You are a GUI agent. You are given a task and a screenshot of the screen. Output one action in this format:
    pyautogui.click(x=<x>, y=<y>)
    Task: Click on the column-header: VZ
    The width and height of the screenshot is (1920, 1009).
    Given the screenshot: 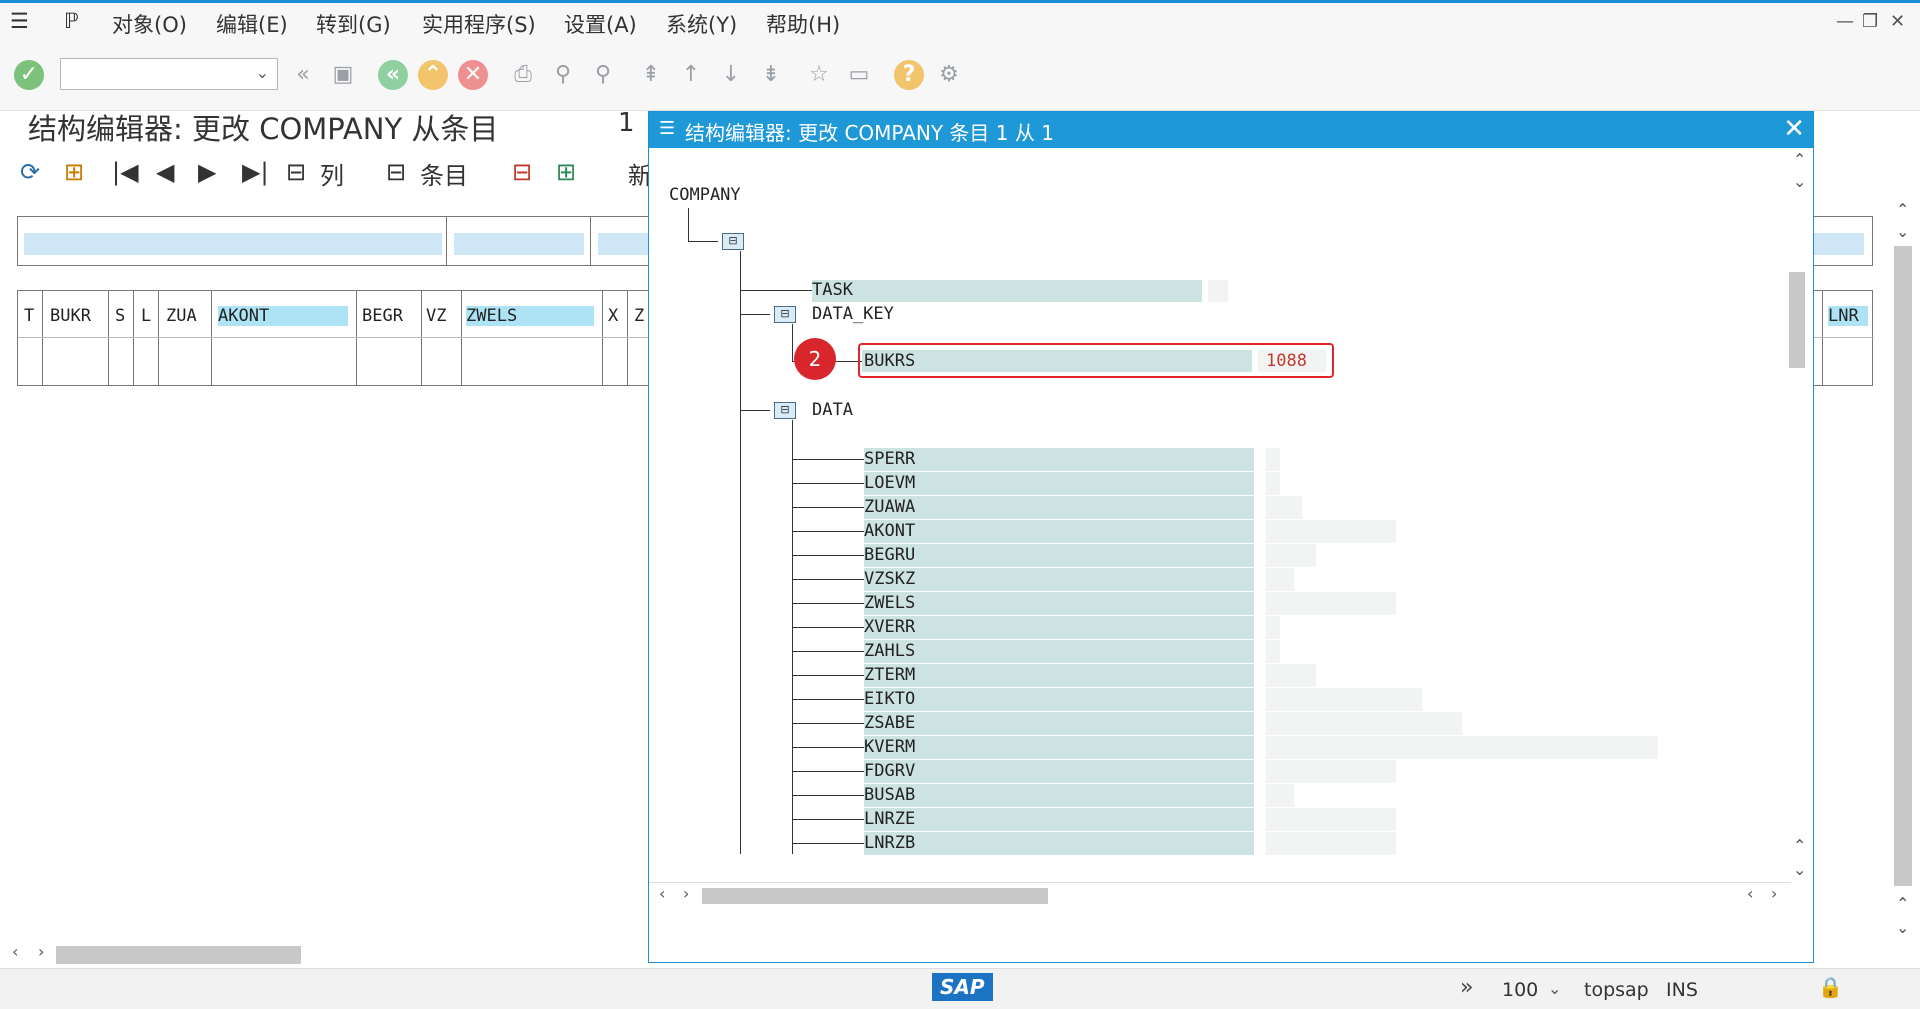 What is the action you would take?
    pyautogui.click(x=436, y=316)
    